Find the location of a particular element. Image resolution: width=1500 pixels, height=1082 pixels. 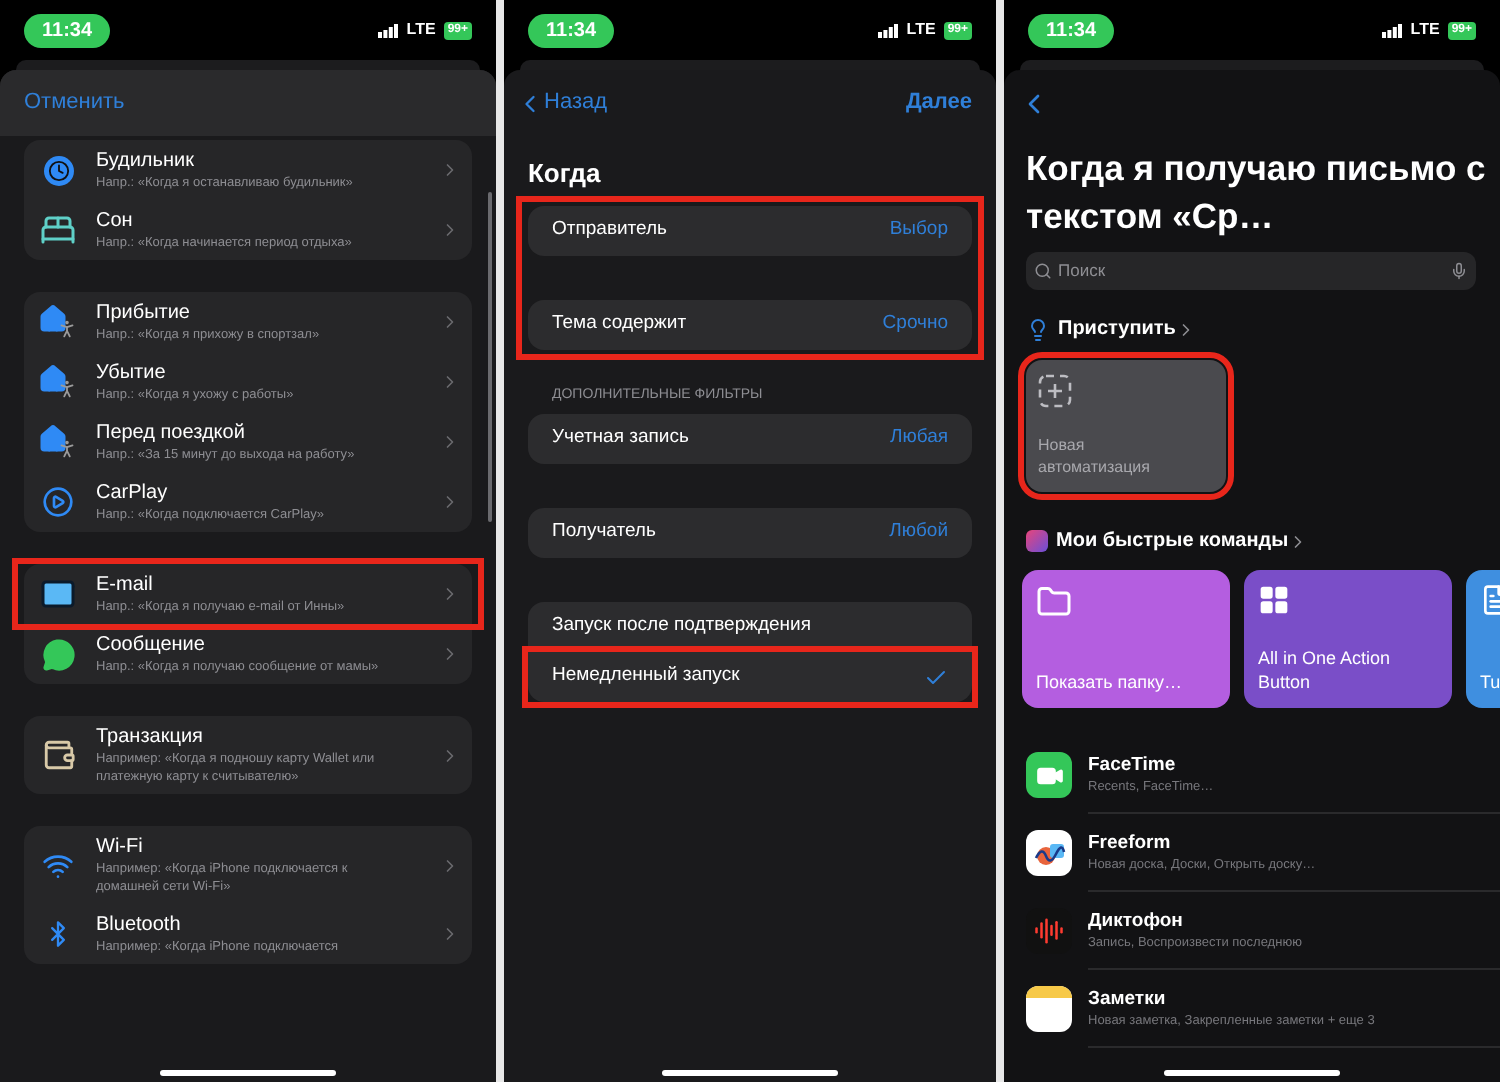

video-camera-app-icon is located at coordinates (1049, 775).